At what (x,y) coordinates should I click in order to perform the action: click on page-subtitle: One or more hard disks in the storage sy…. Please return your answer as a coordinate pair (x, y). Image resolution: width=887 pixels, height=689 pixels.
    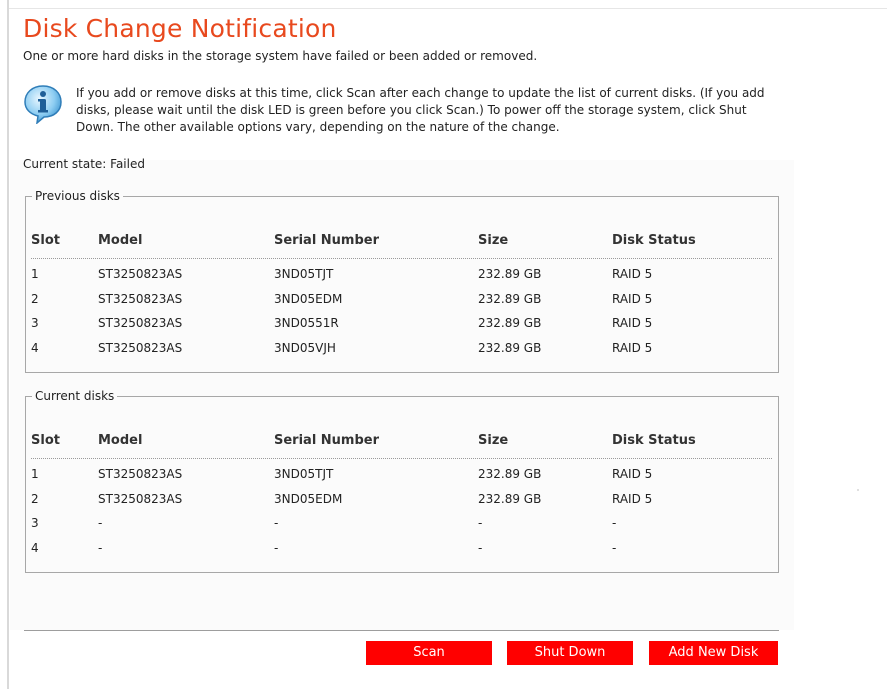
    Looking at the image, I should click on (280, 56).